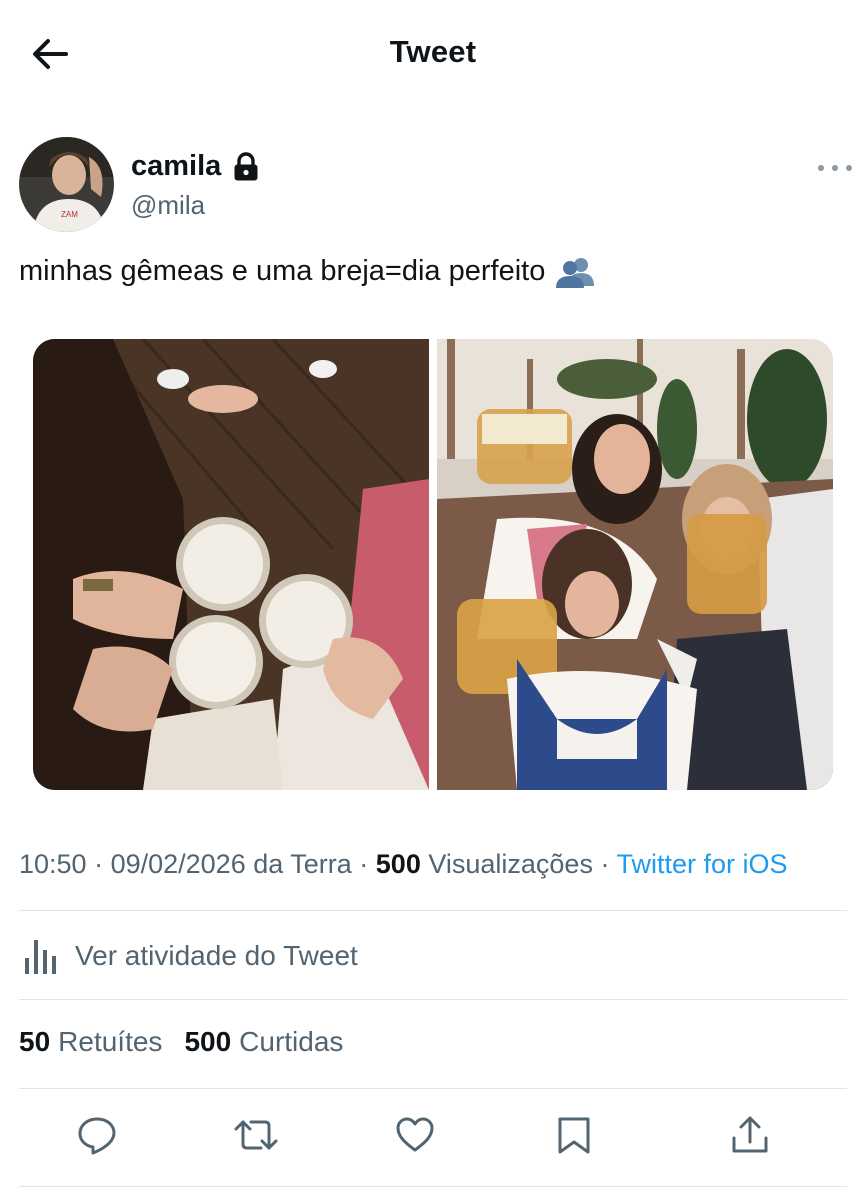 The image size is (866, 1200). Describe the element at coordinates (291, 1041) in the screenshot. I see `likes-label: Curtidas` at that location.